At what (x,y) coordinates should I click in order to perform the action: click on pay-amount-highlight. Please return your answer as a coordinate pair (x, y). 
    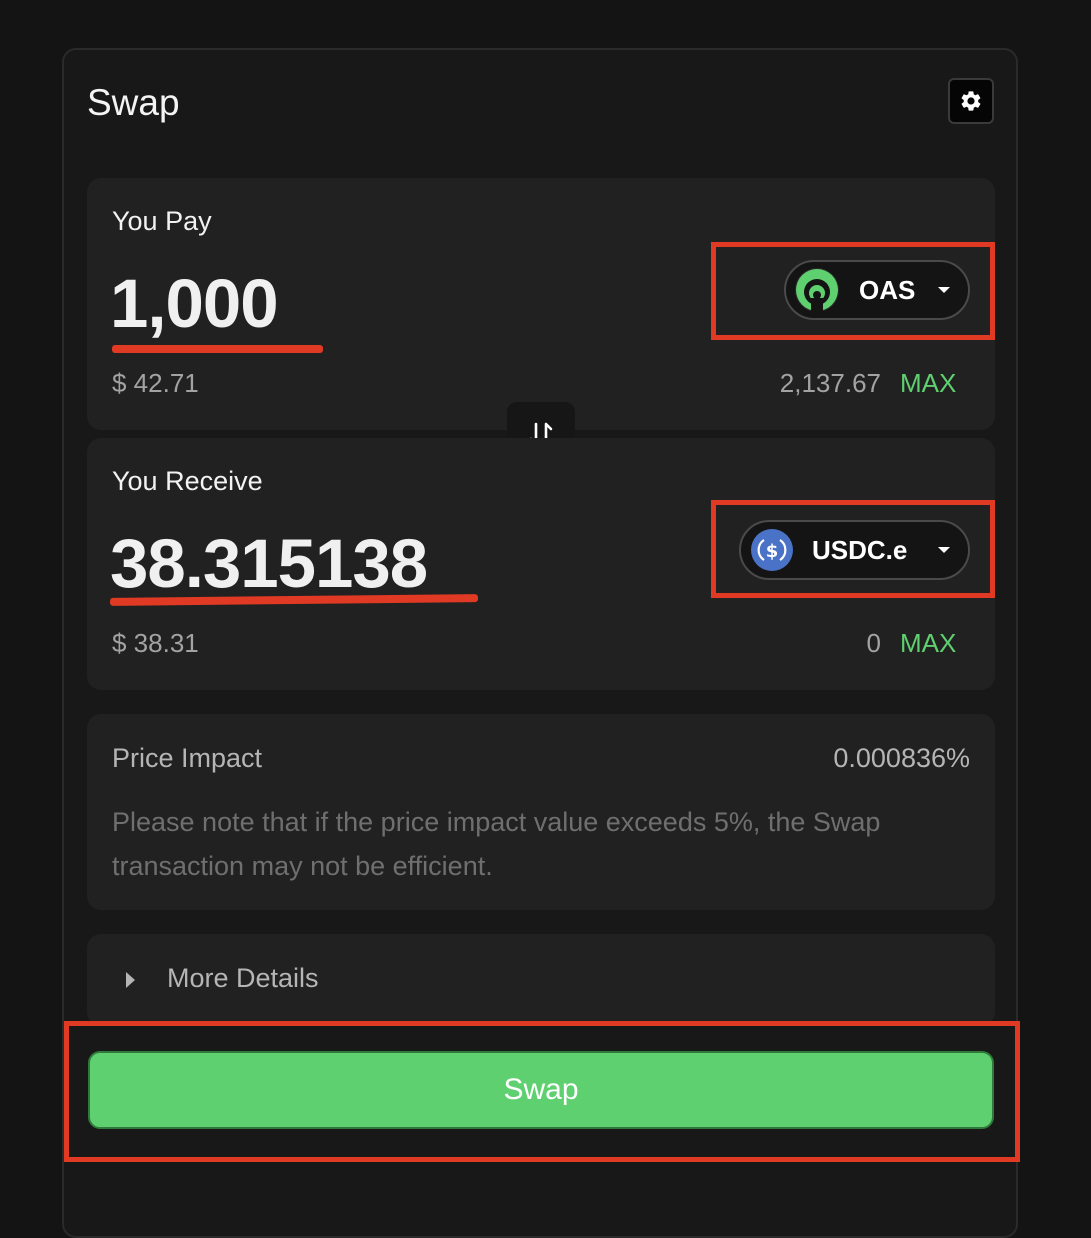
    Looking at the image, I should click on (217, 349).